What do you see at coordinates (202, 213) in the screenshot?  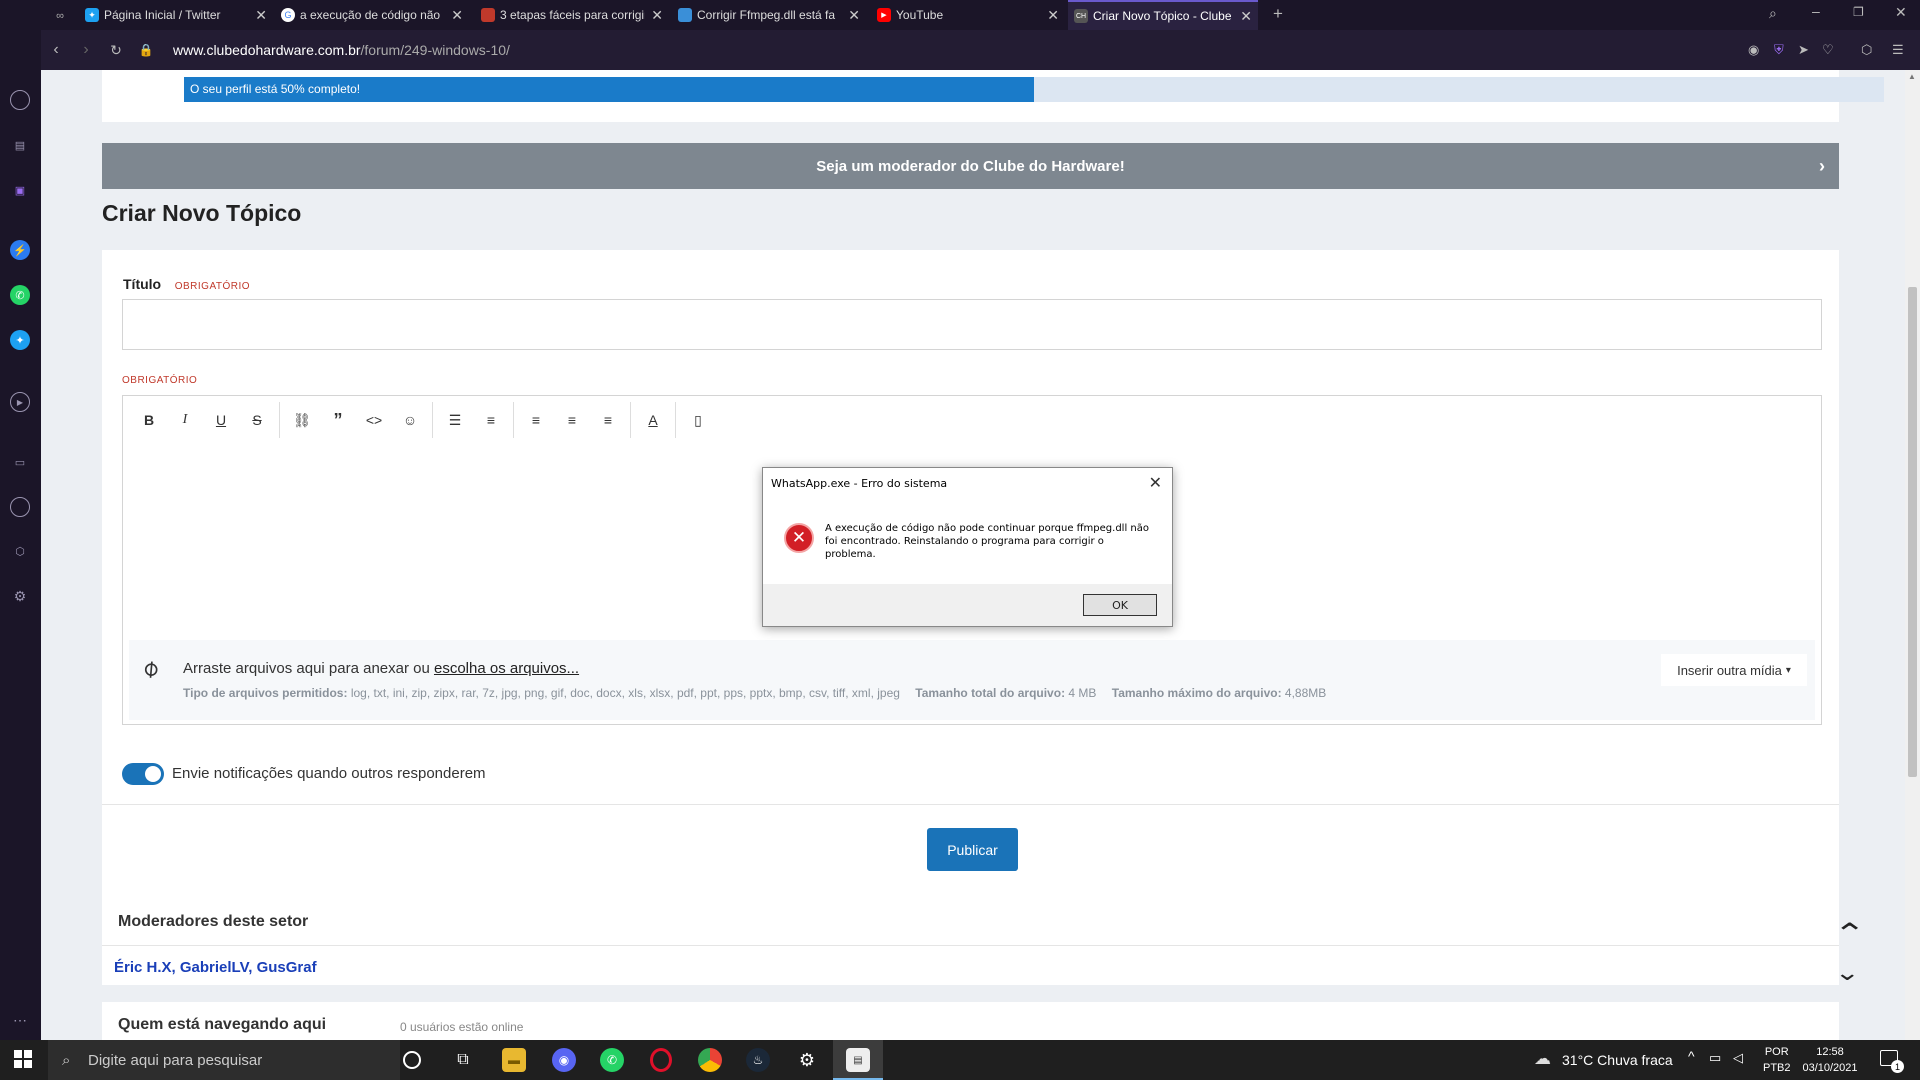 I see `page-title: Criar Novo Tópico` at bounding box center [202, 213].